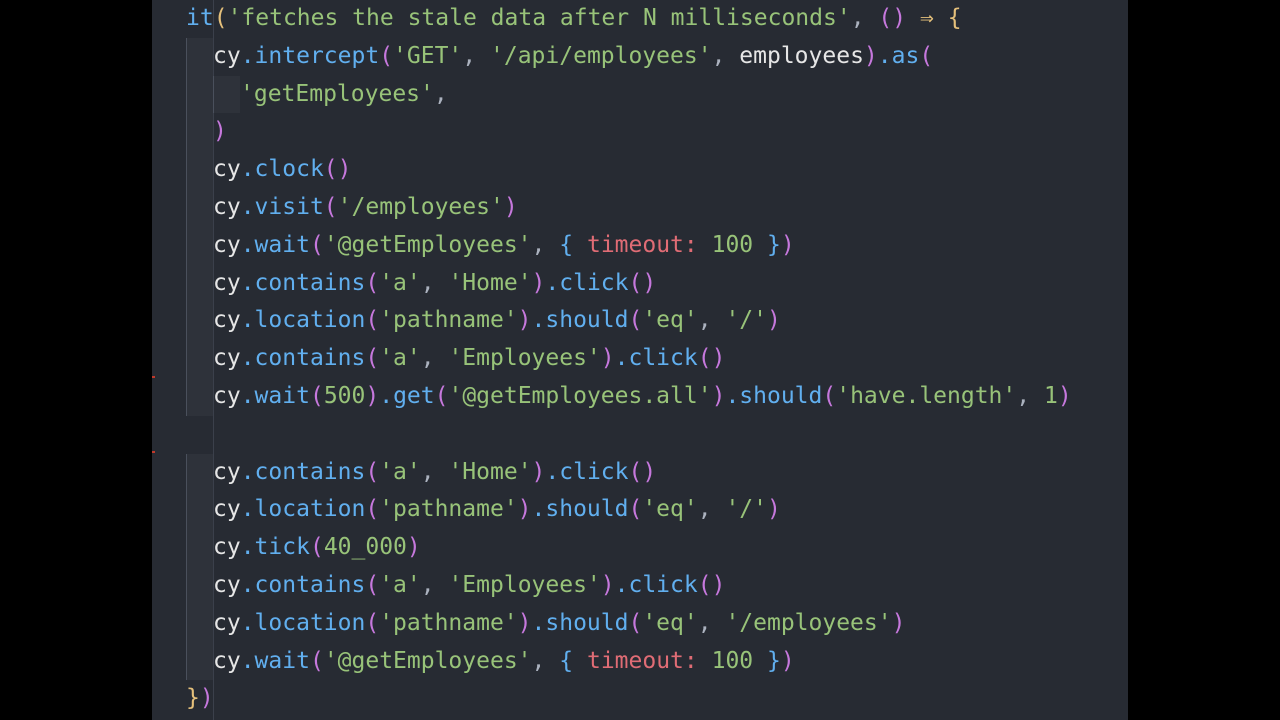 This screenshot has width=1280, height=720. I want to click on code-line: ), so click(657, 132).